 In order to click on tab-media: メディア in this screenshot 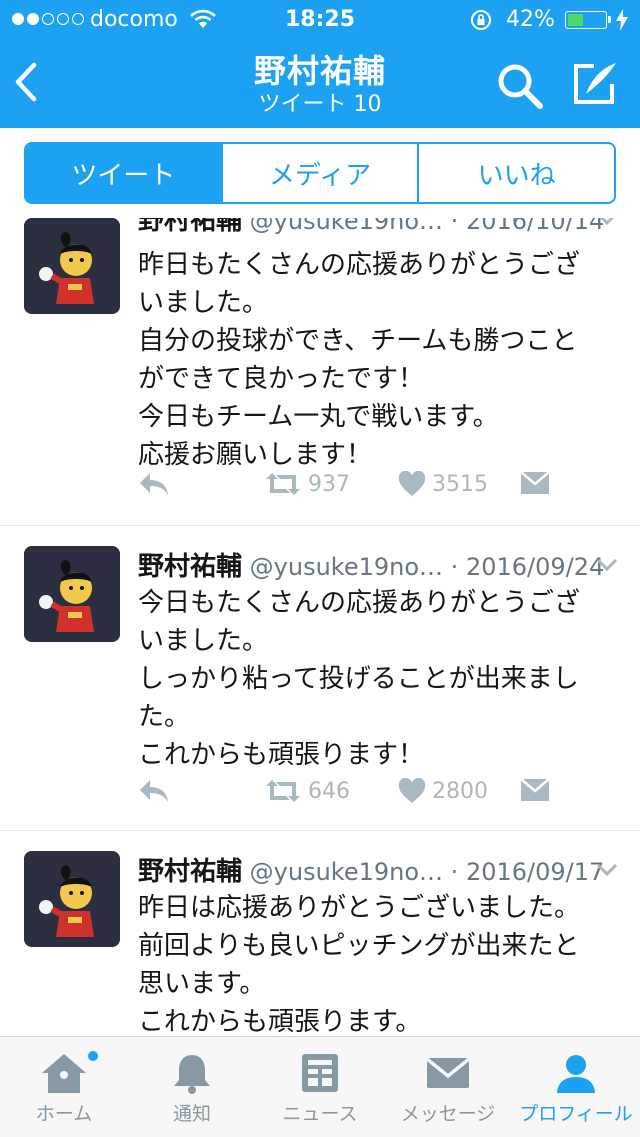, I will do `click(321, 173)`.